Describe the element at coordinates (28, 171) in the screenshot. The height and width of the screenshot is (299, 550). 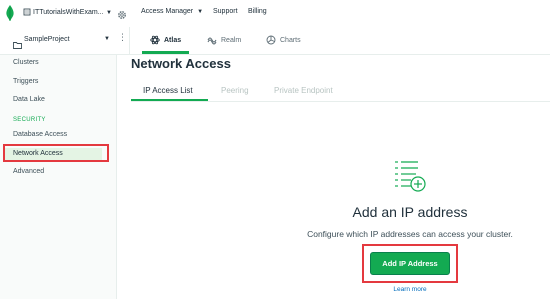
I see `sidebar-item-advanced: Advanced` at that location.